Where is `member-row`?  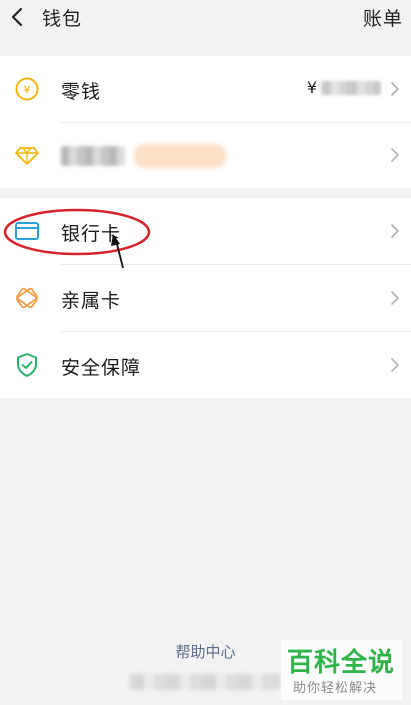
member-row is located at coordinates (205, 155).